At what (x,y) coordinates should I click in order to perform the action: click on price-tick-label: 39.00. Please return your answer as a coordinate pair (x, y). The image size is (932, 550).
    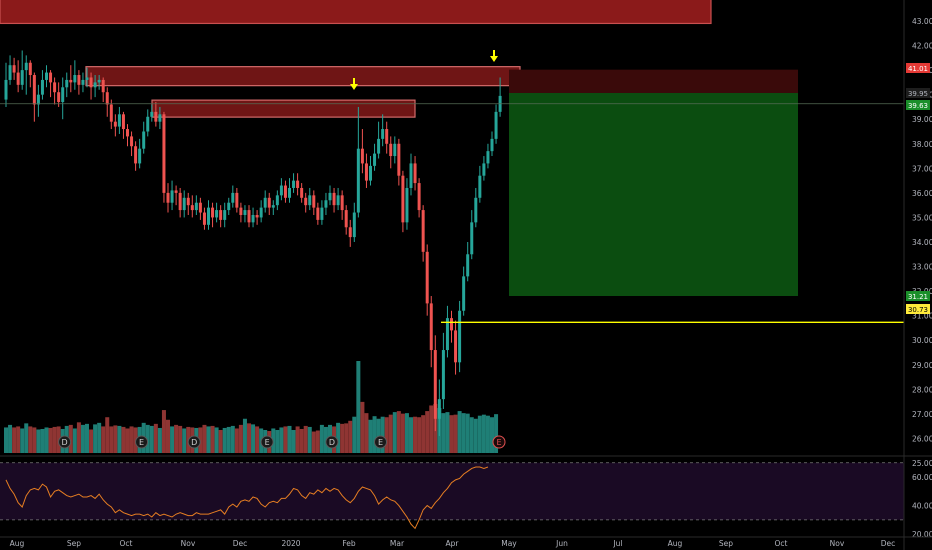
    Looking at the image, I should click on (922, 119).